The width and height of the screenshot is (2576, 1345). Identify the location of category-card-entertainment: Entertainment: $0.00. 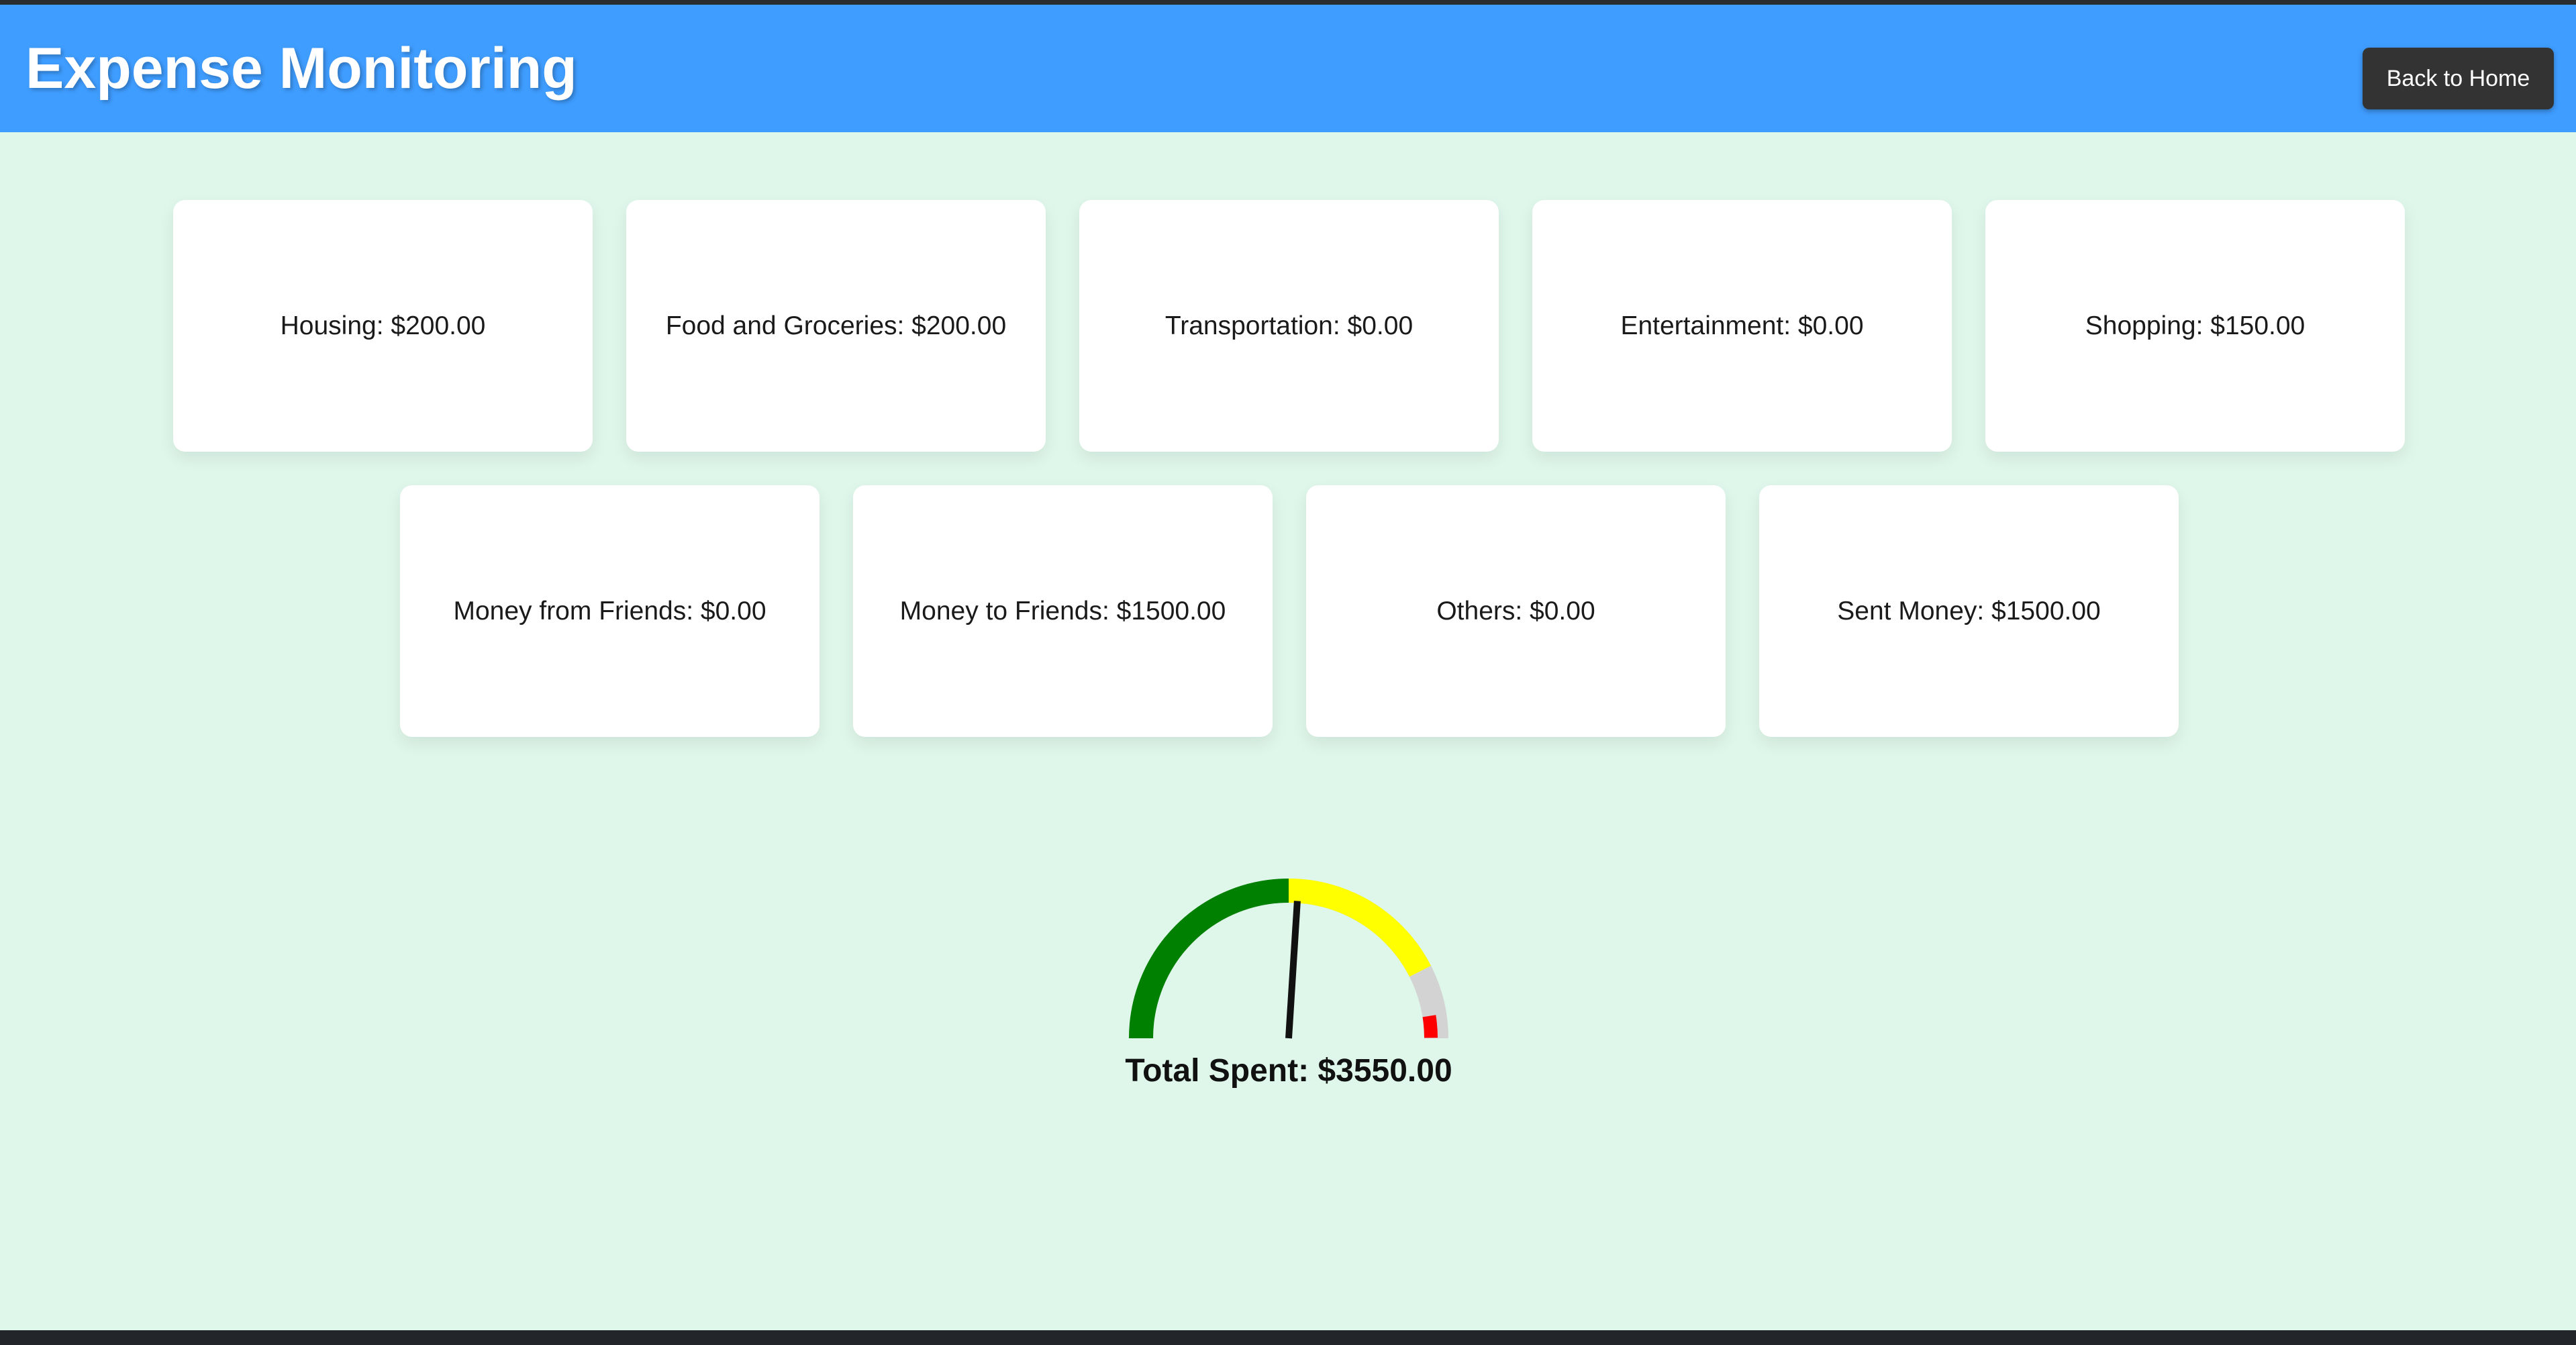
(1742, 326).